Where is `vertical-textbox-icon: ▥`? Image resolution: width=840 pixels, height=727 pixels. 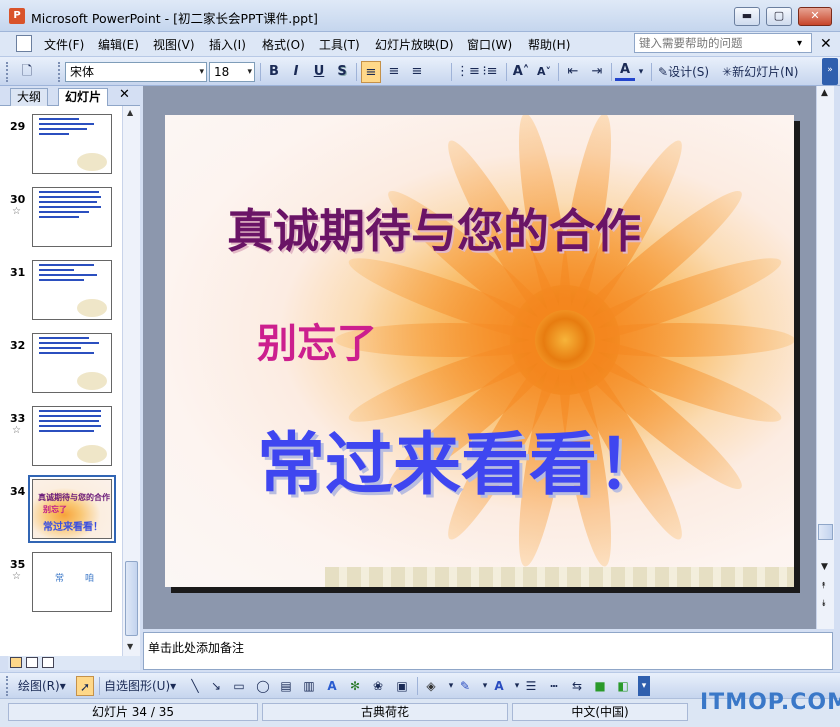
vertical-textbox-icon: ▥ is located at coordinates (309, 686).